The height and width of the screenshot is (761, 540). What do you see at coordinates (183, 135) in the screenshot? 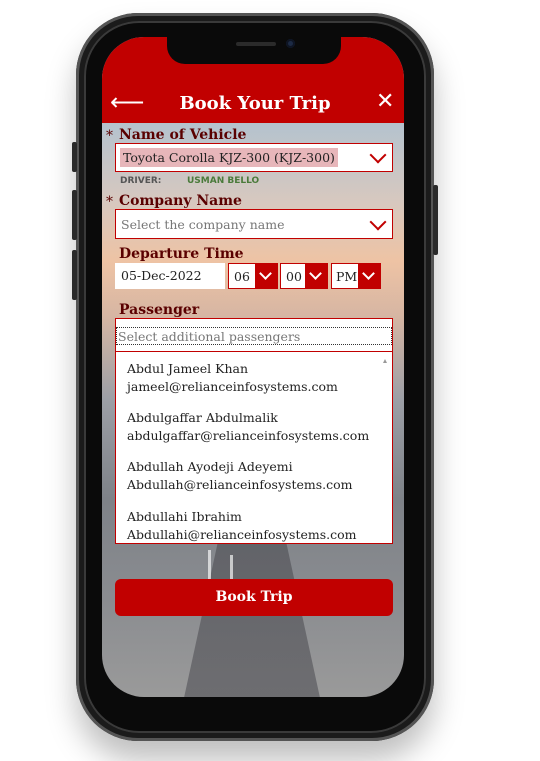
I see `vehicle-label: Name of Vehicle` at bounding box center [183, 135].